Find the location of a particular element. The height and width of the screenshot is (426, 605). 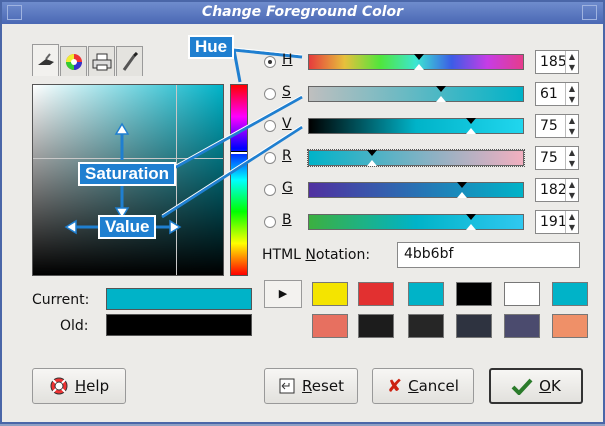

reset-icon is located at coordinates (287, 386).